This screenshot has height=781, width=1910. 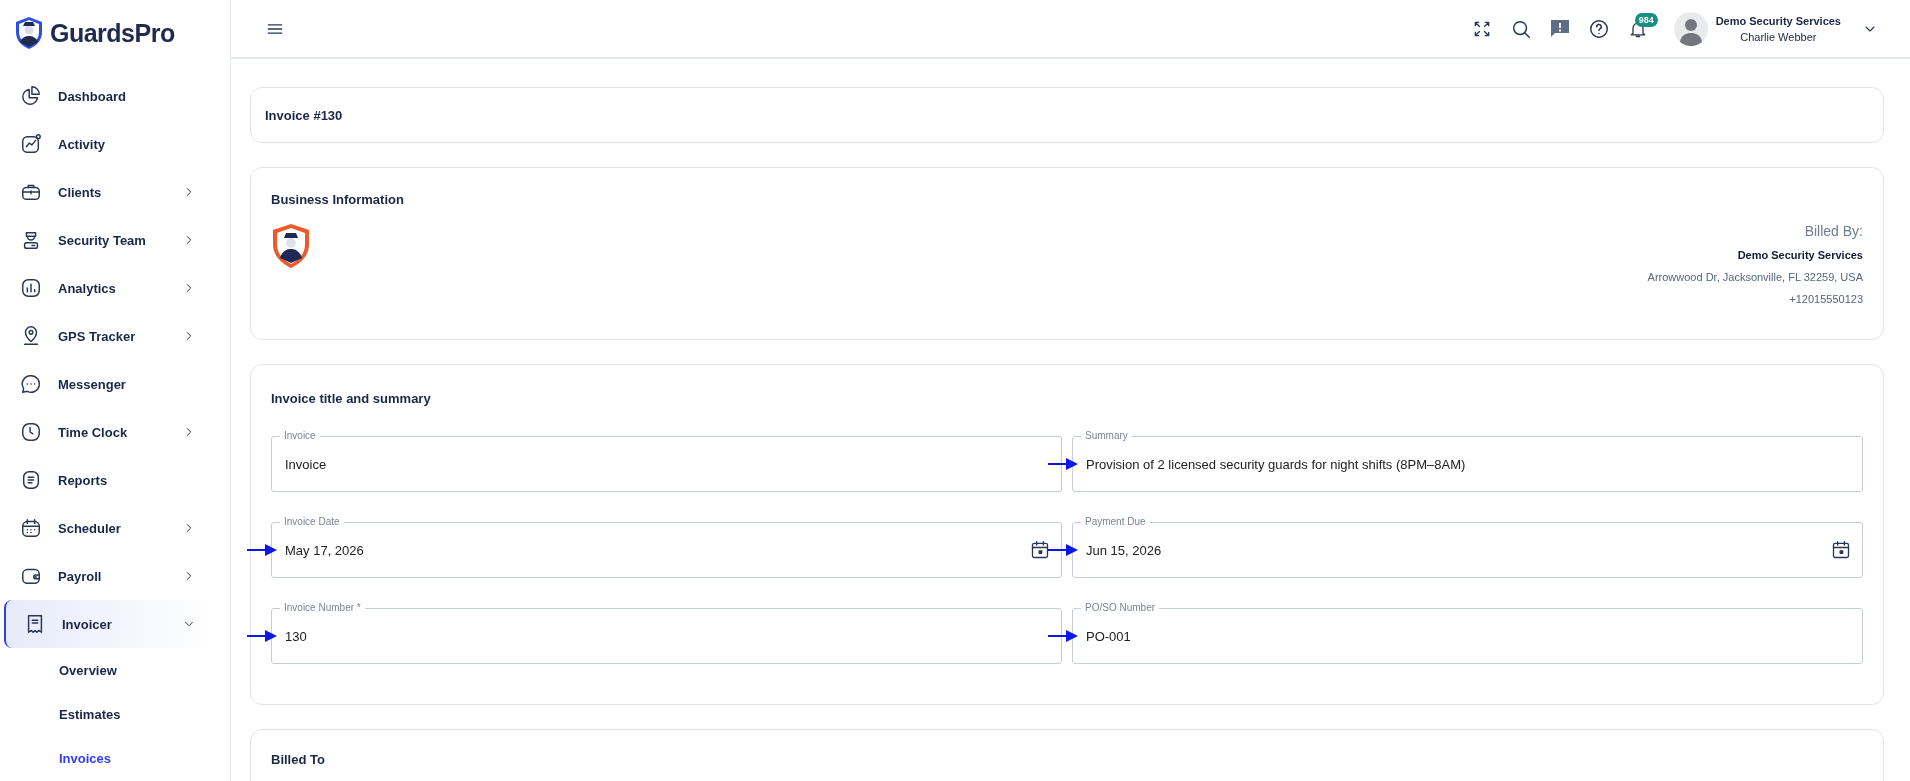 What do you see at coordinates (115, 714) in the screenshot?
I see `sidebar-subitem: Estimates` at bounding box center [115, 714].